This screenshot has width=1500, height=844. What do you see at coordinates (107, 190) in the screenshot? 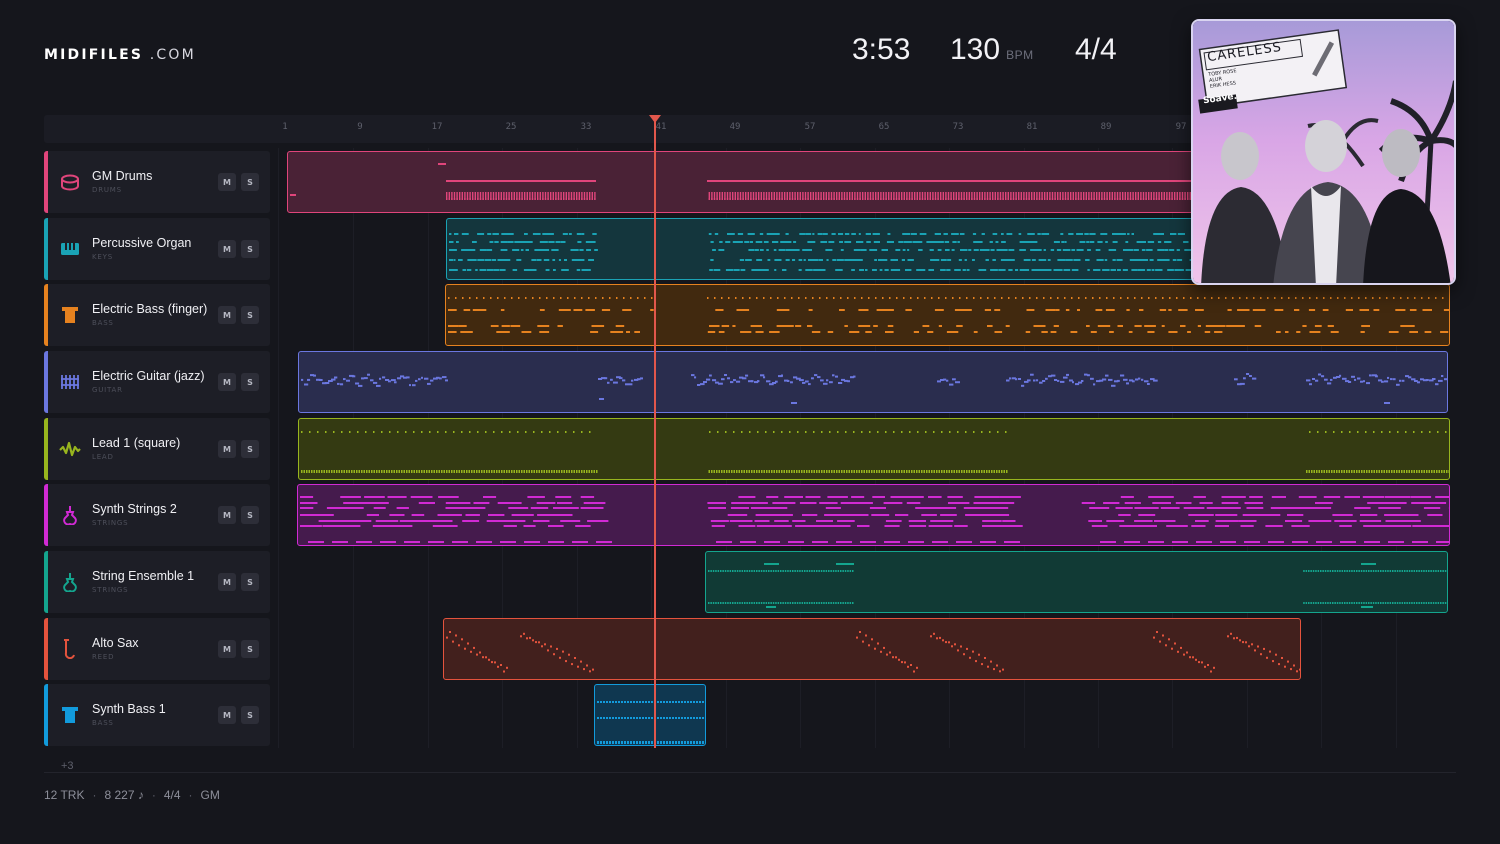
I see `track-category: DRUMS` at bounding box center [107, 190].